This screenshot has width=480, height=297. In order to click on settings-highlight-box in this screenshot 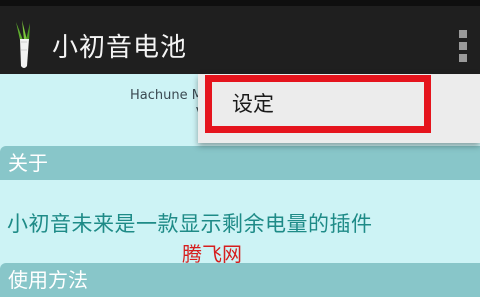, I will do `click(318, 104)`.